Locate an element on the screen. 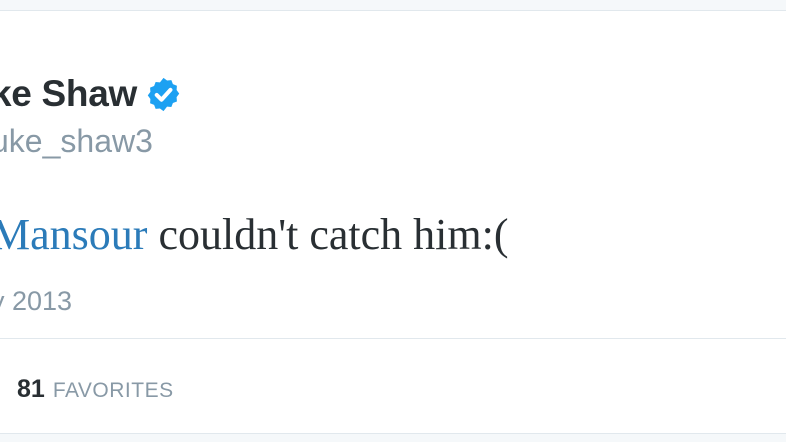 The image size is (786, 442). favorites-label: FAVORITES is located at coordinates (113, 390).